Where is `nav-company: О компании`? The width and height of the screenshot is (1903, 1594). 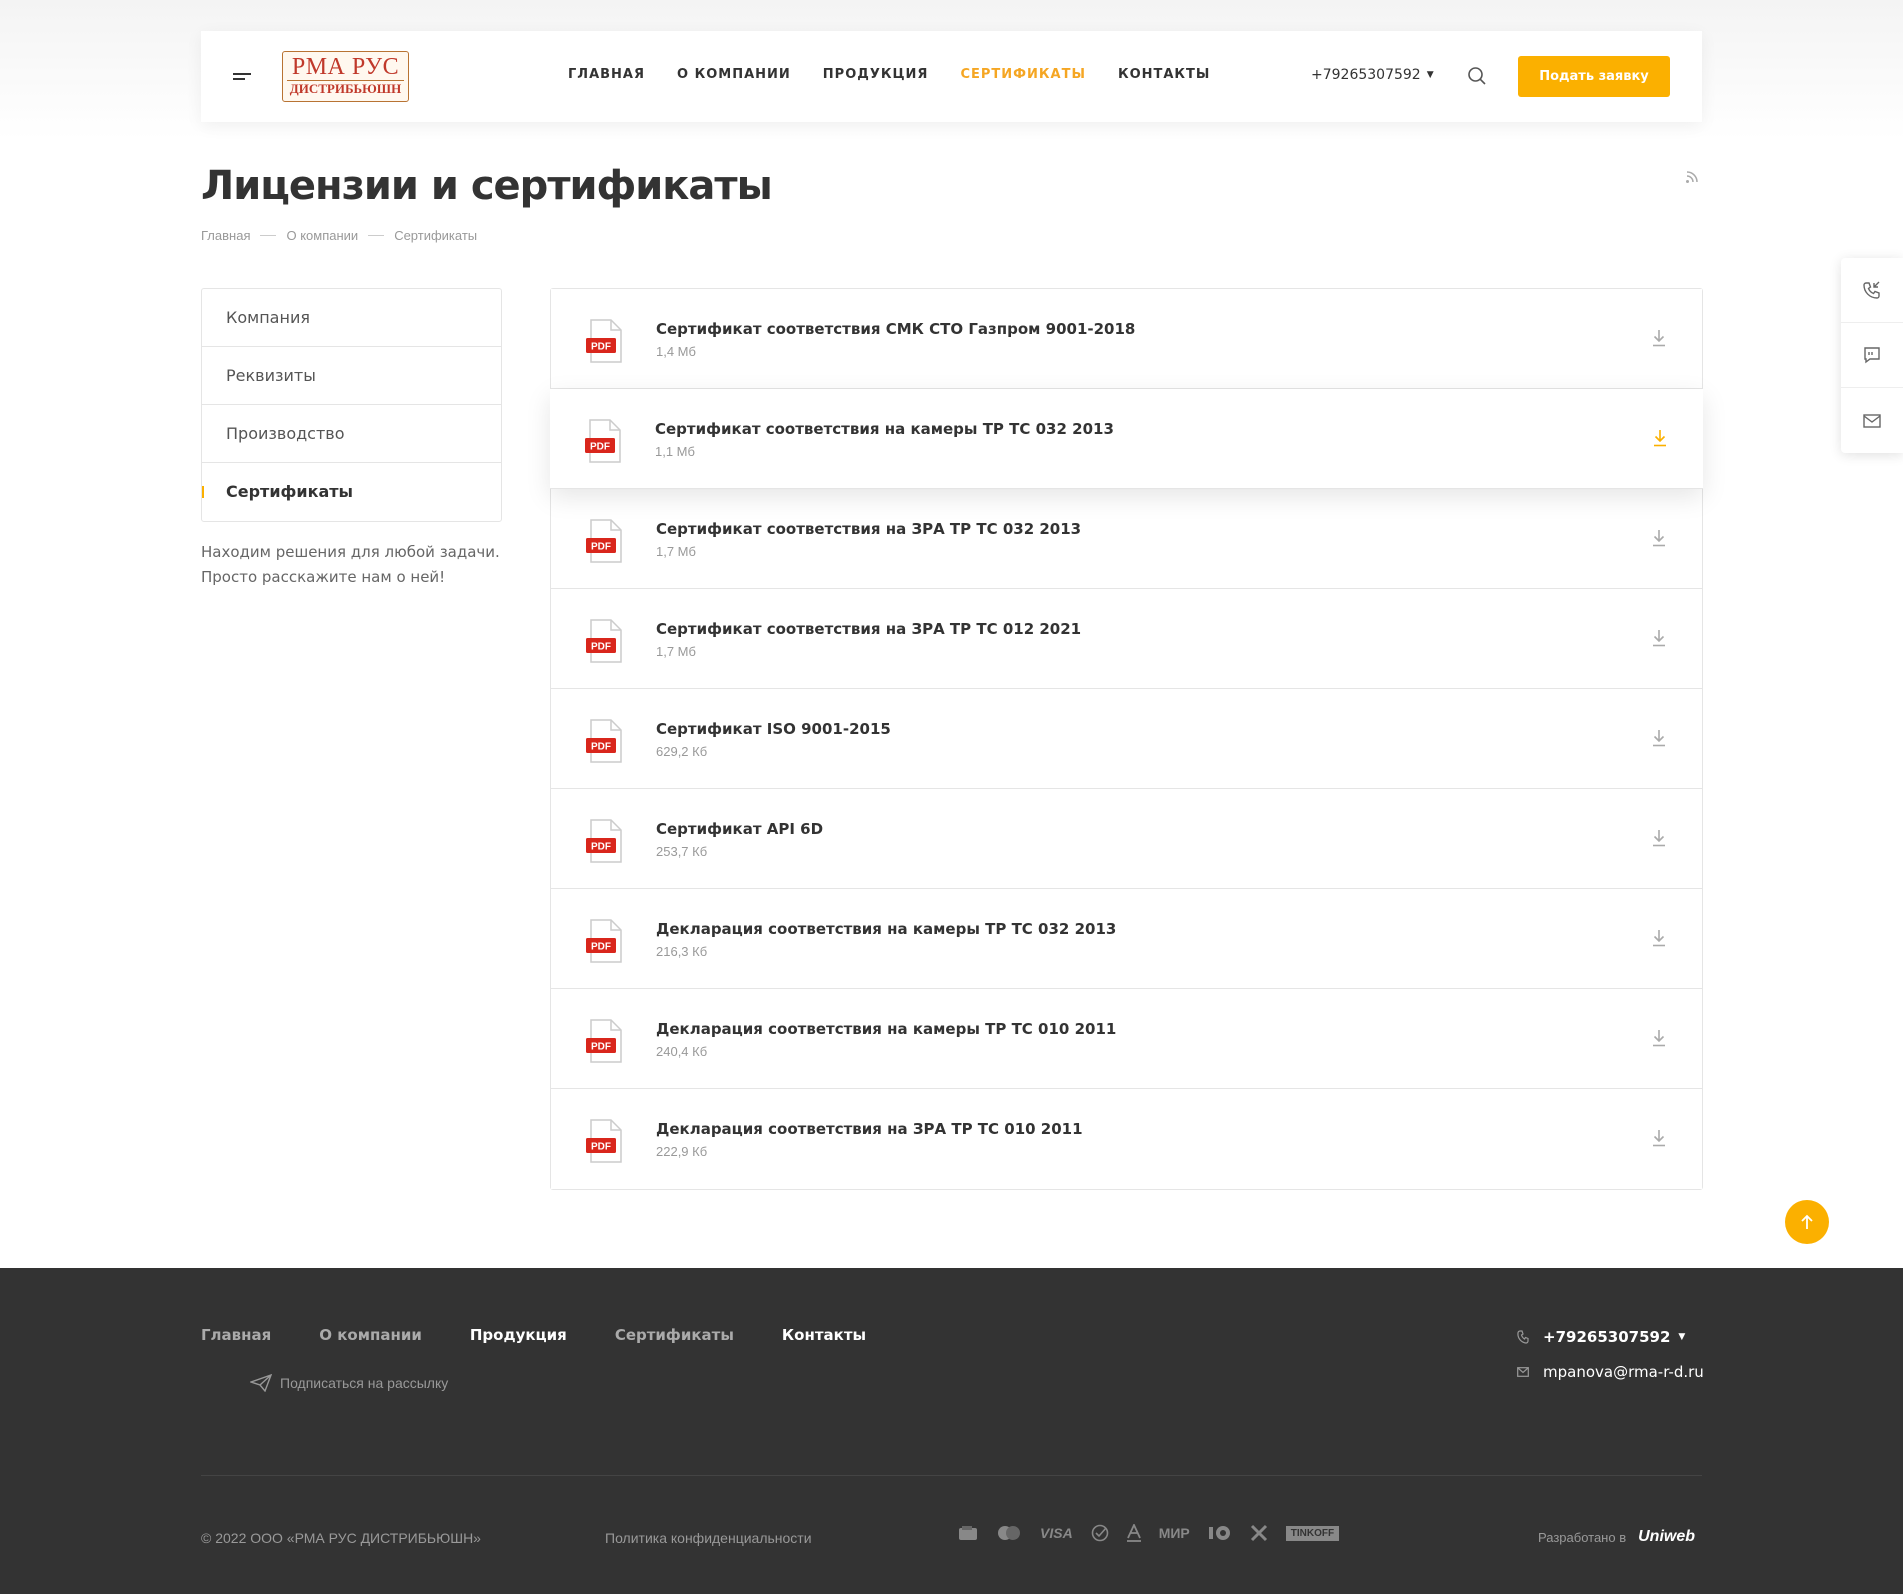
nav-company: О компании is located at coordinates (734, 74).